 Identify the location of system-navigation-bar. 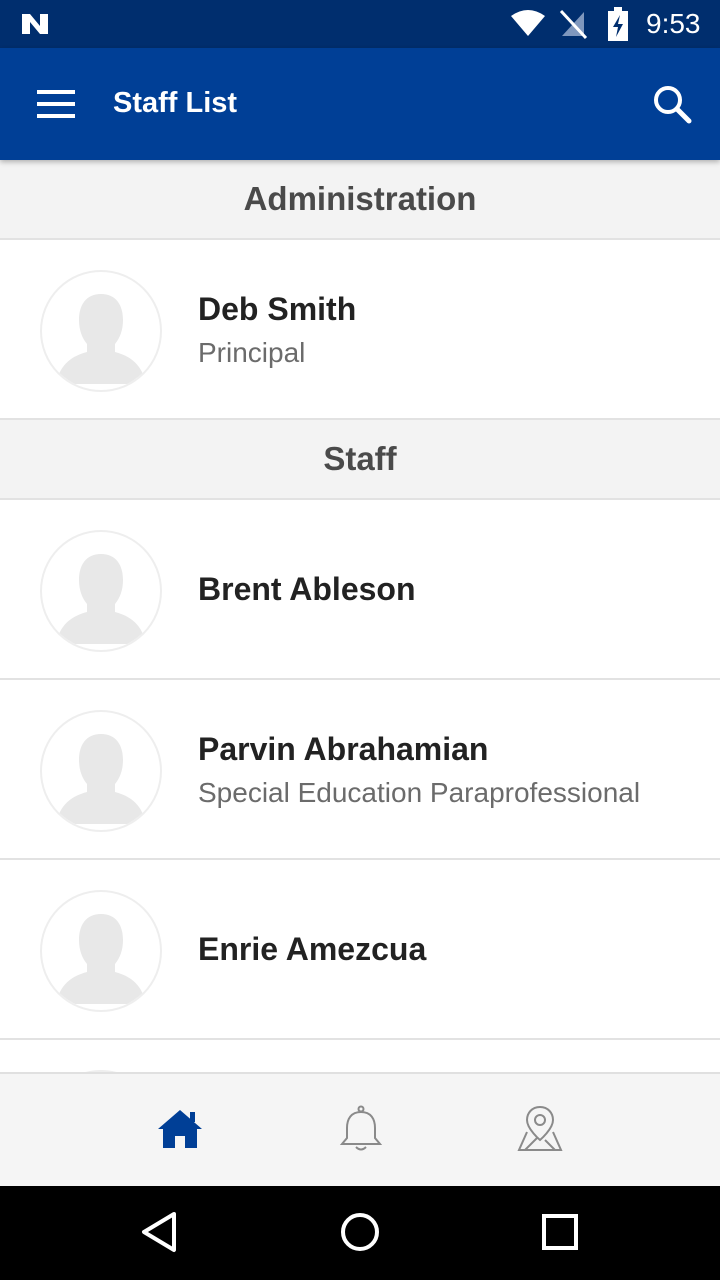
(360, 1232).